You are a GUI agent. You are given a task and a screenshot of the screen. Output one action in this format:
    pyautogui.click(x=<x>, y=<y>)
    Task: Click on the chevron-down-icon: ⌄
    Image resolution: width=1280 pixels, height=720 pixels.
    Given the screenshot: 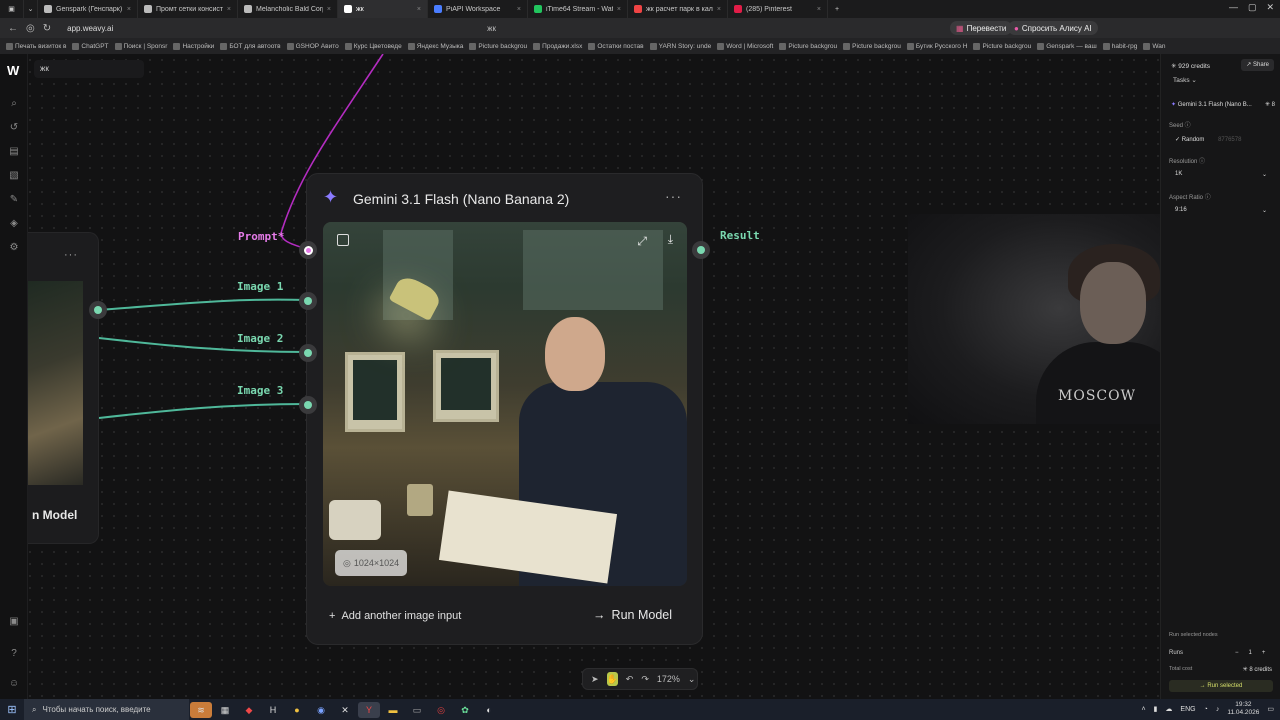 What is the action you would take?
    pyautogui.click(x=692, y=679)
    